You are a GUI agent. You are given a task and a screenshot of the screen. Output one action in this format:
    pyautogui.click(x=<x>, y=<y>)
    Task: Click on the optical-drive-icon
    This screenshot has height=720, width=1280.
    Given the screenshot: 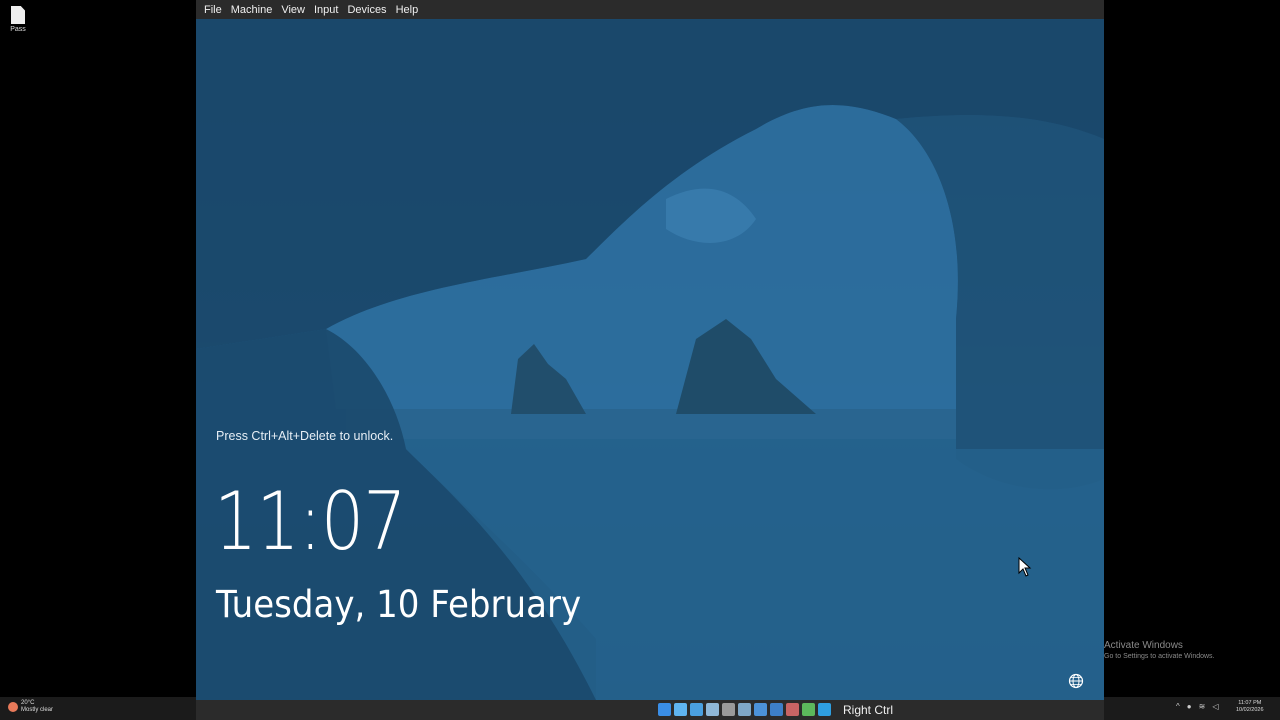 What is the action you would take?
    pyautogui.click(x=680, y=709)
    